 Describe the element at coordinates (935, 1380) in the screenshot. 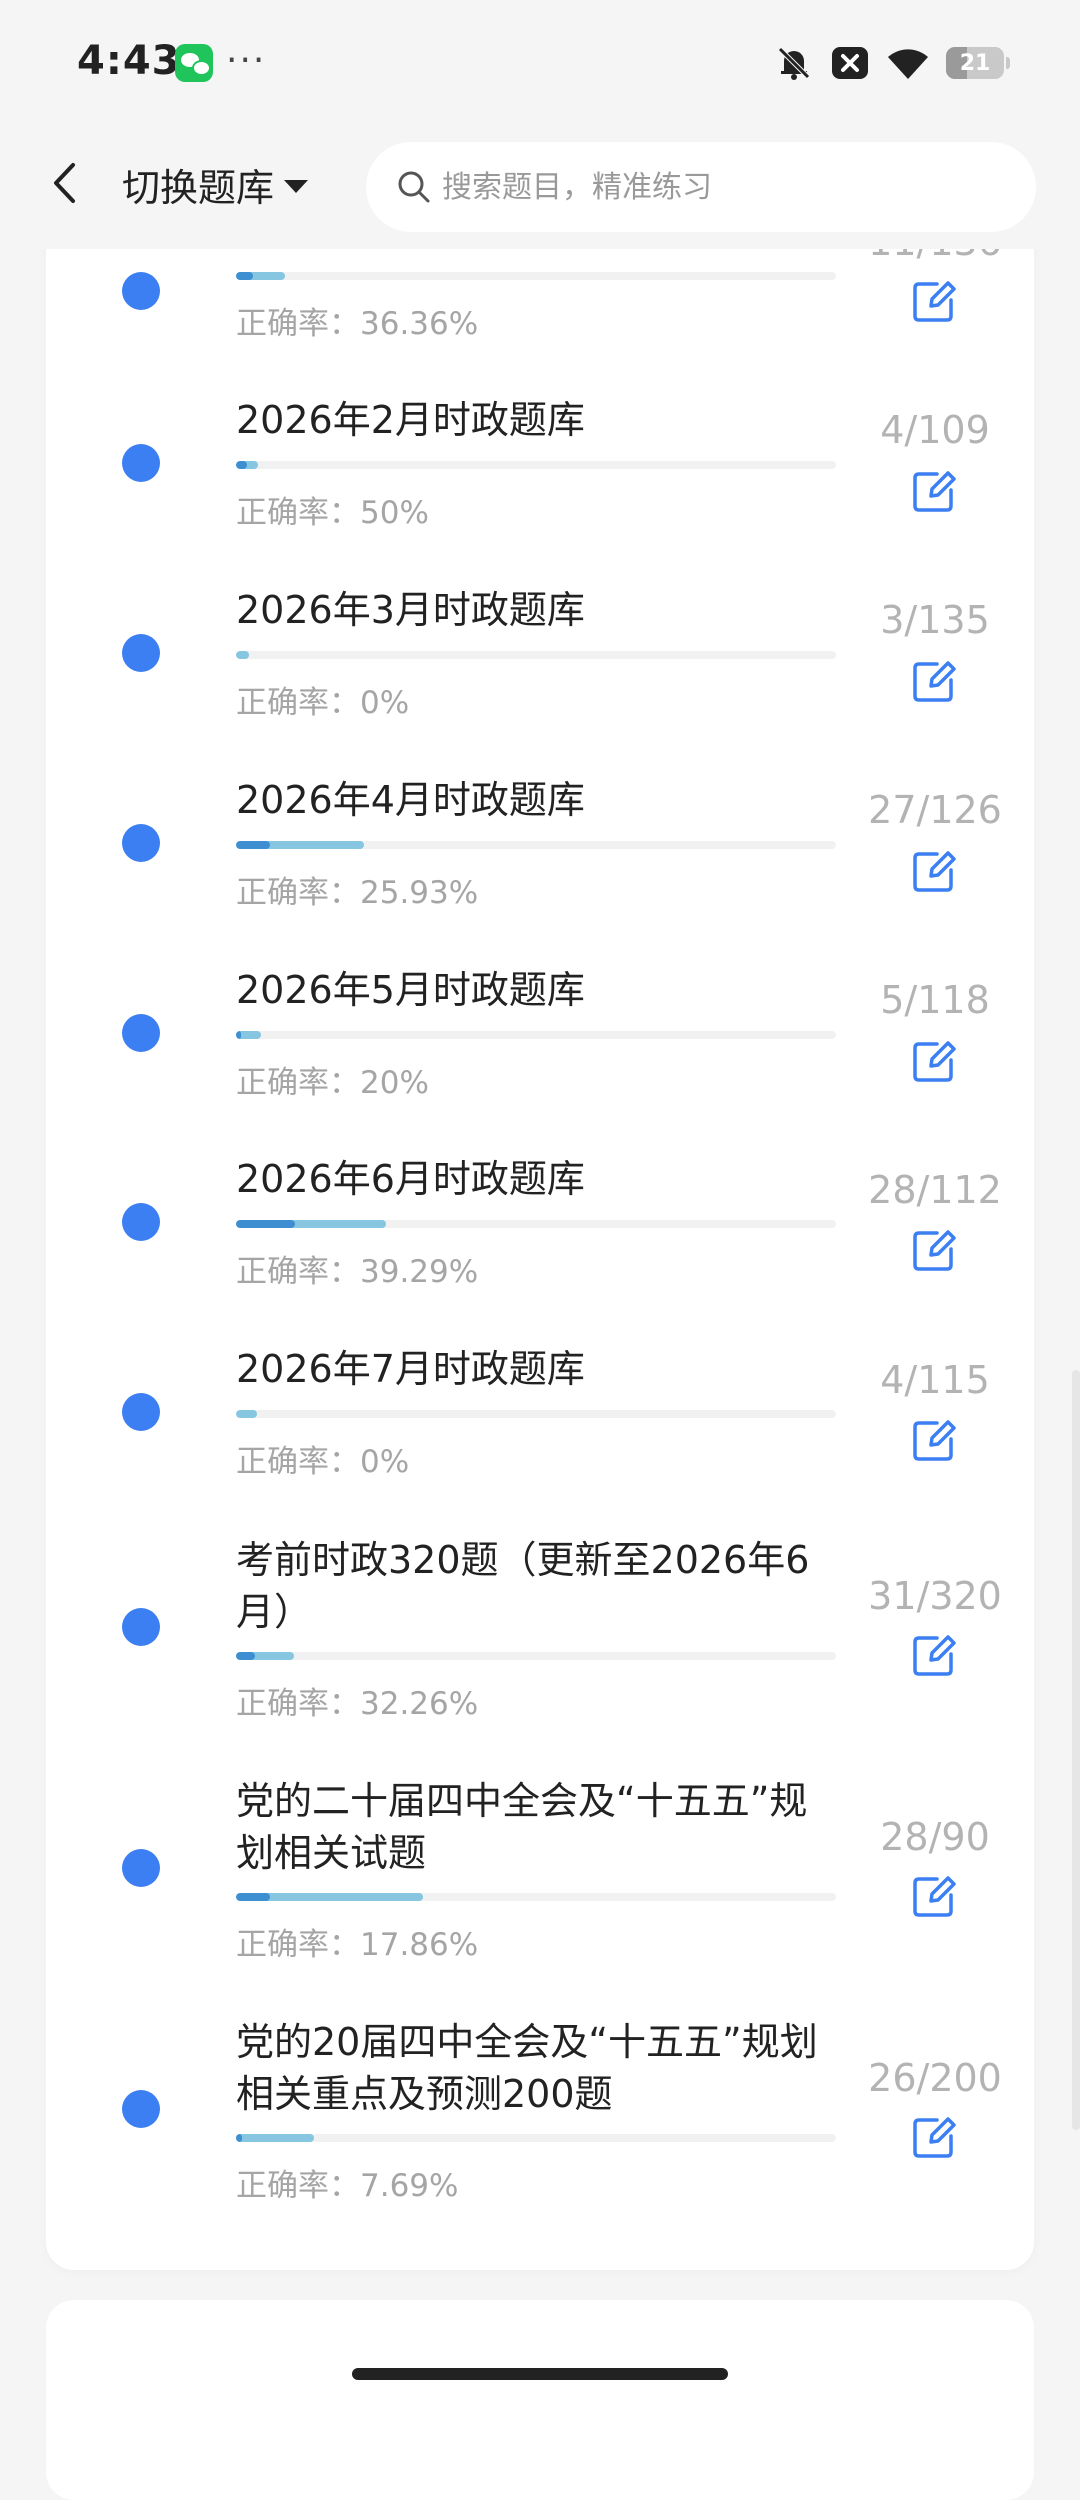

I see `progress-count: 4/115` at that location.